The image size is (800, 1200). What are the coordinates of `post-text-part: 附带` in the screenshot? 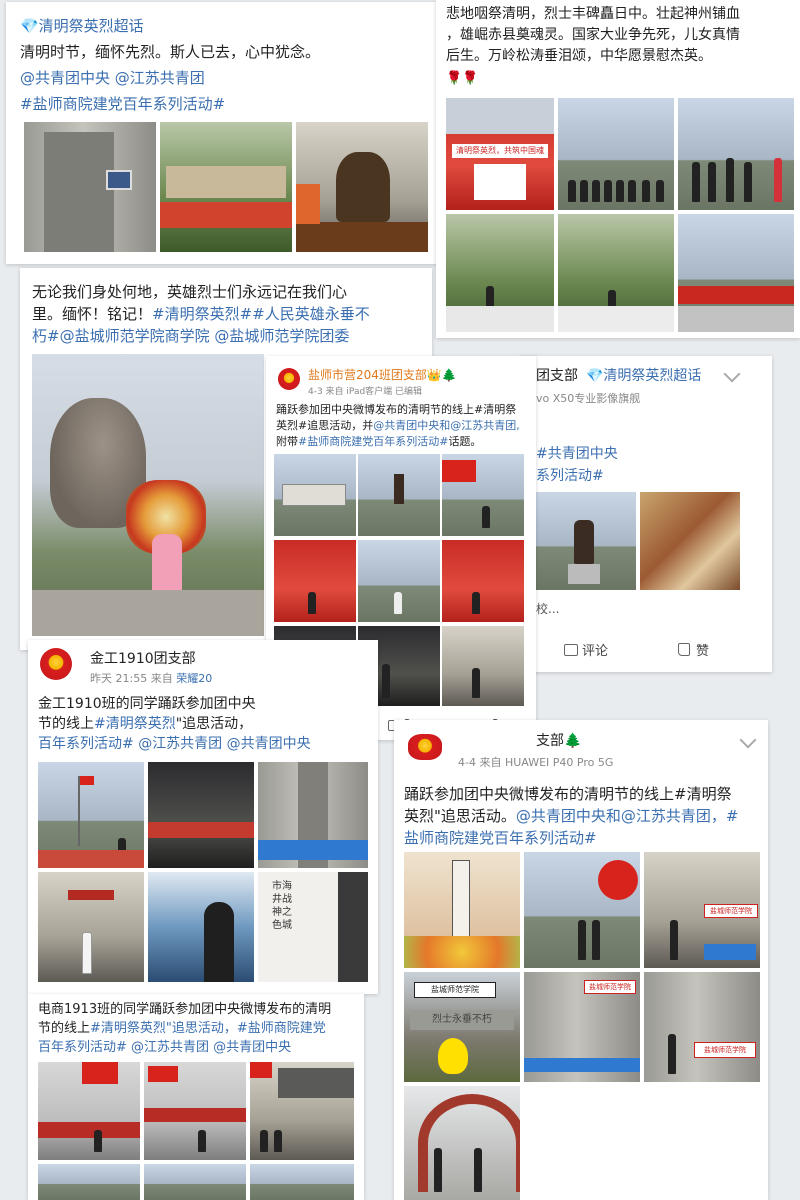 It's located at (287, 441).